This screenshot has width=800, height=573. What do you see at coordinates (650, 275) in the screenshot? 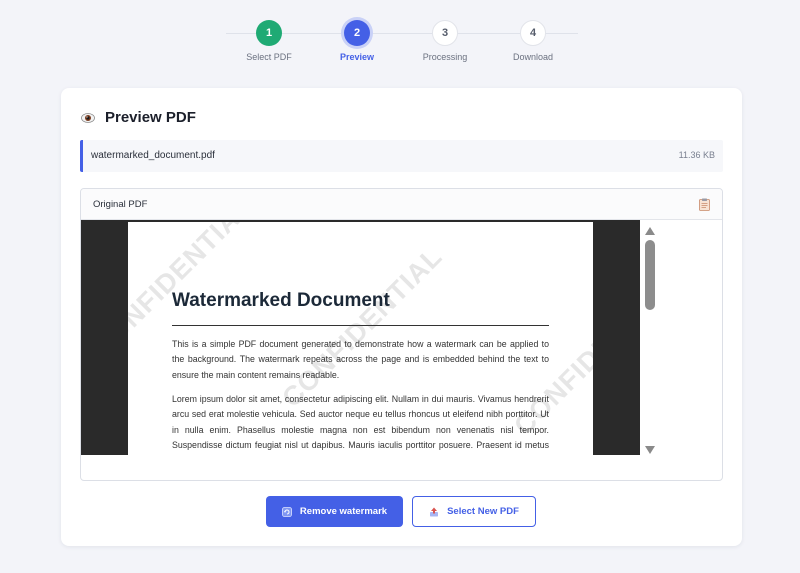
I see `scroll-thumb` at bounding box center [650, 275].